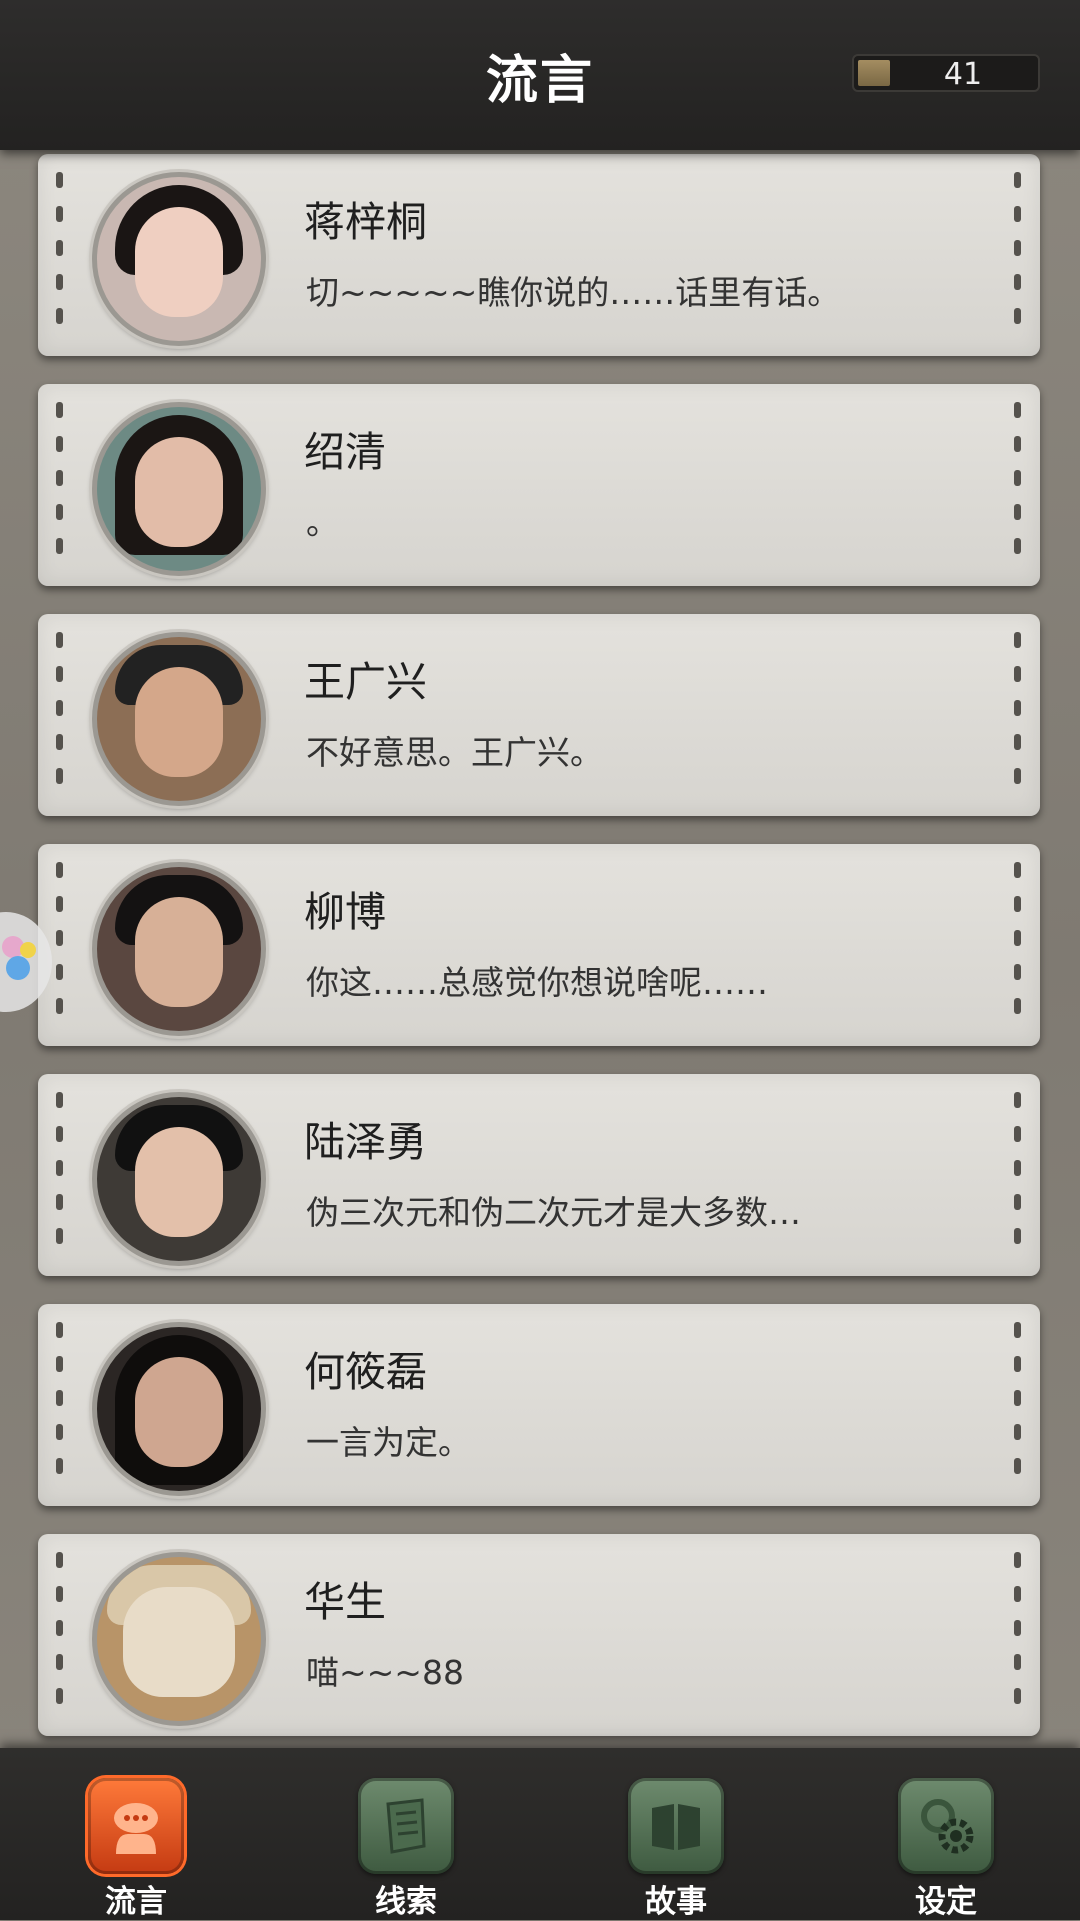  I want to click on note-paper-icon, so click(406, 1826).